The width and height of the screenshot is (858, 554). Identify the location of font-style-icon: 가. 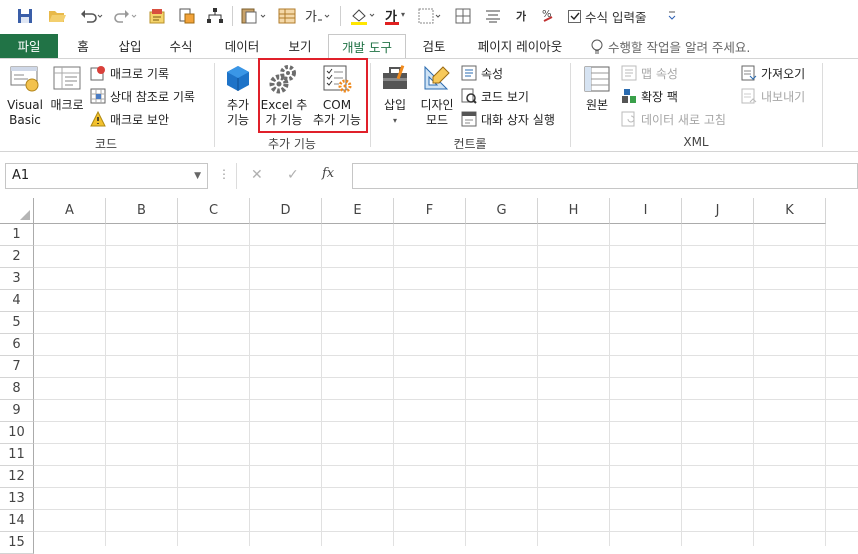
(318, 16).